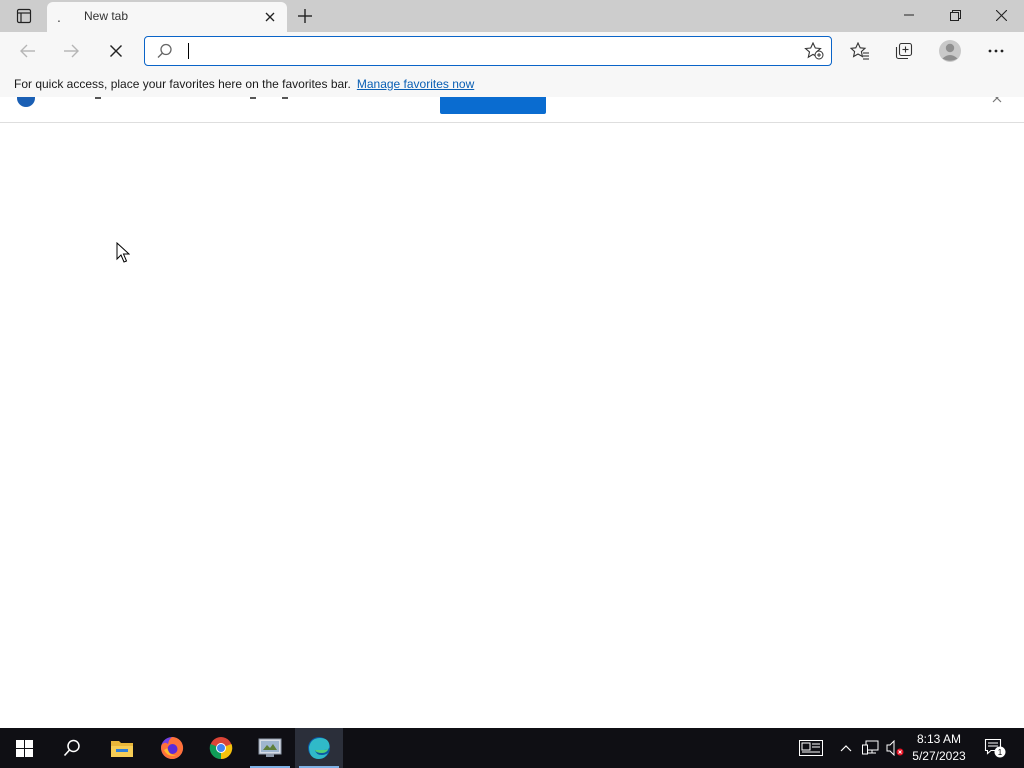 Image resolution: width=1024 pixels, height=768 pixels. I want to click on manage-favorites-link: Manage favorites now, so click(415, 84).